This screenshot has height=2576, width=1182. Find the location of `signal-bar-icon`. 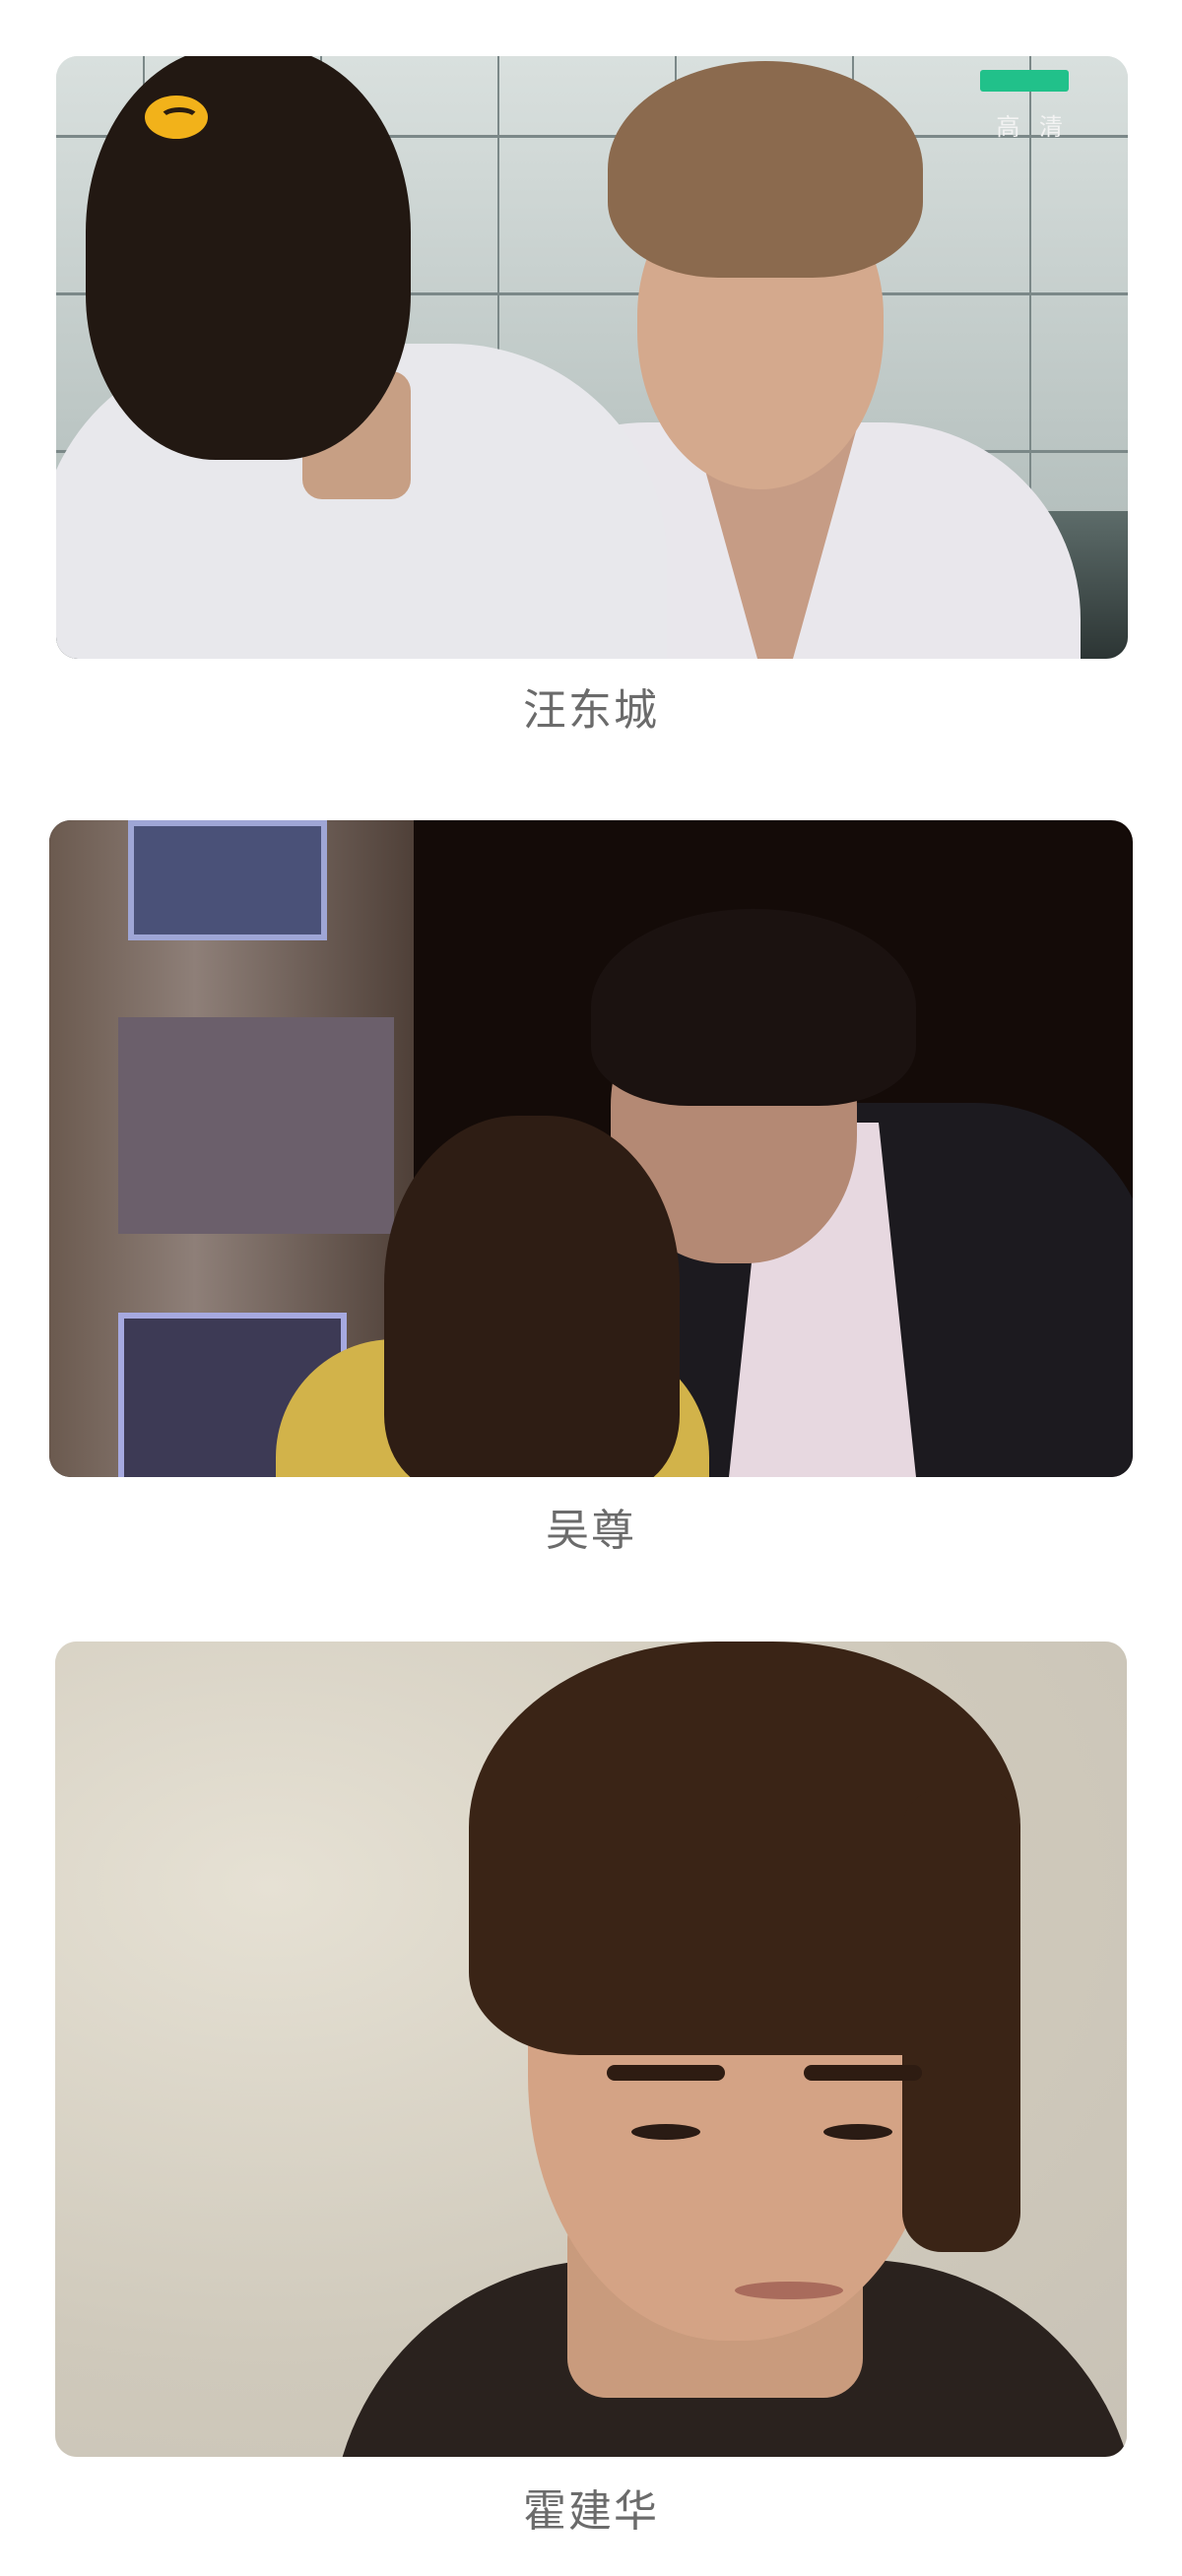

signal-bar-icon is located at coordinates (1024, 81).